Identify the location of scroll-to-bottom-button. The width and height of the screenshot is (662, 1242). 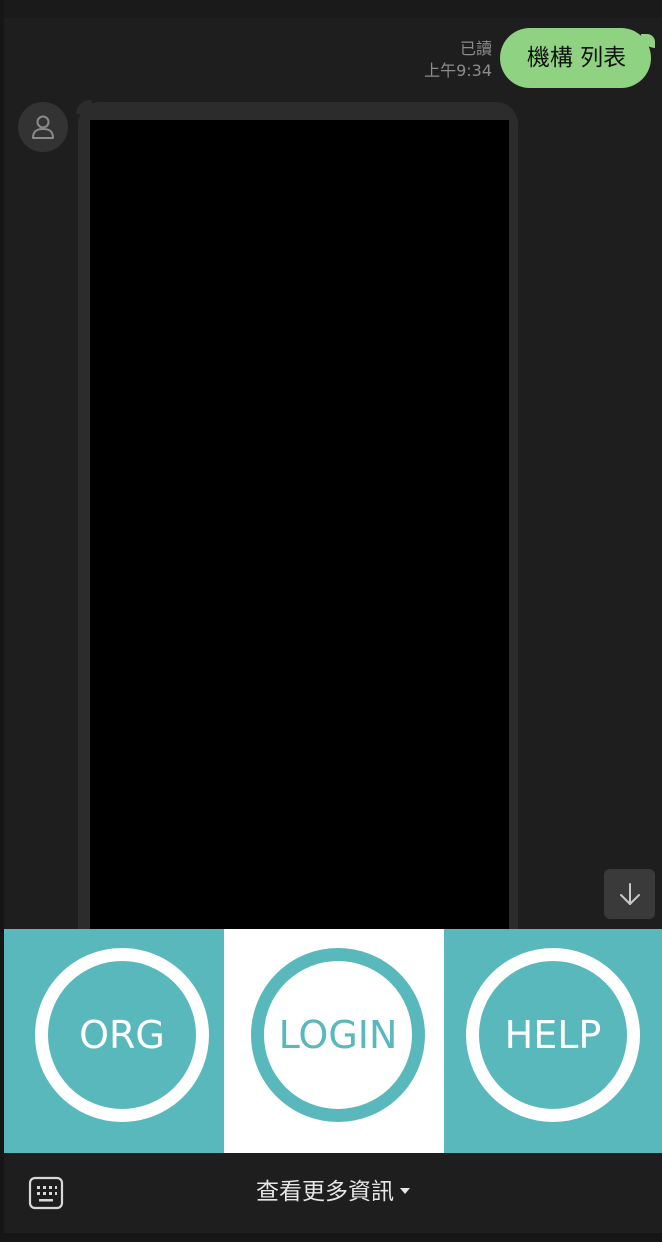
(629, 894).